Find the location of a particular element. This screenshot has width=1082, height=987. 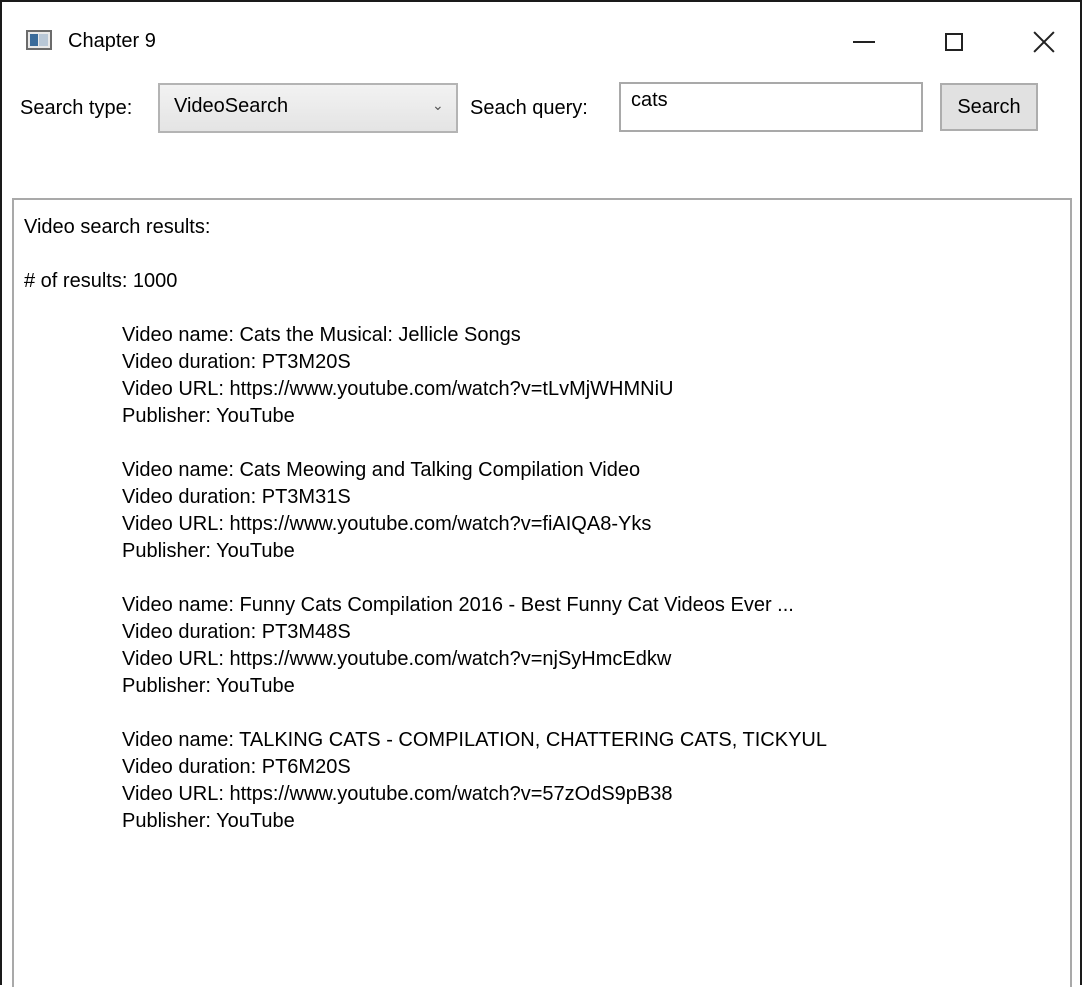

search-query-label: Seach query: is located at coordinates (529, 108).